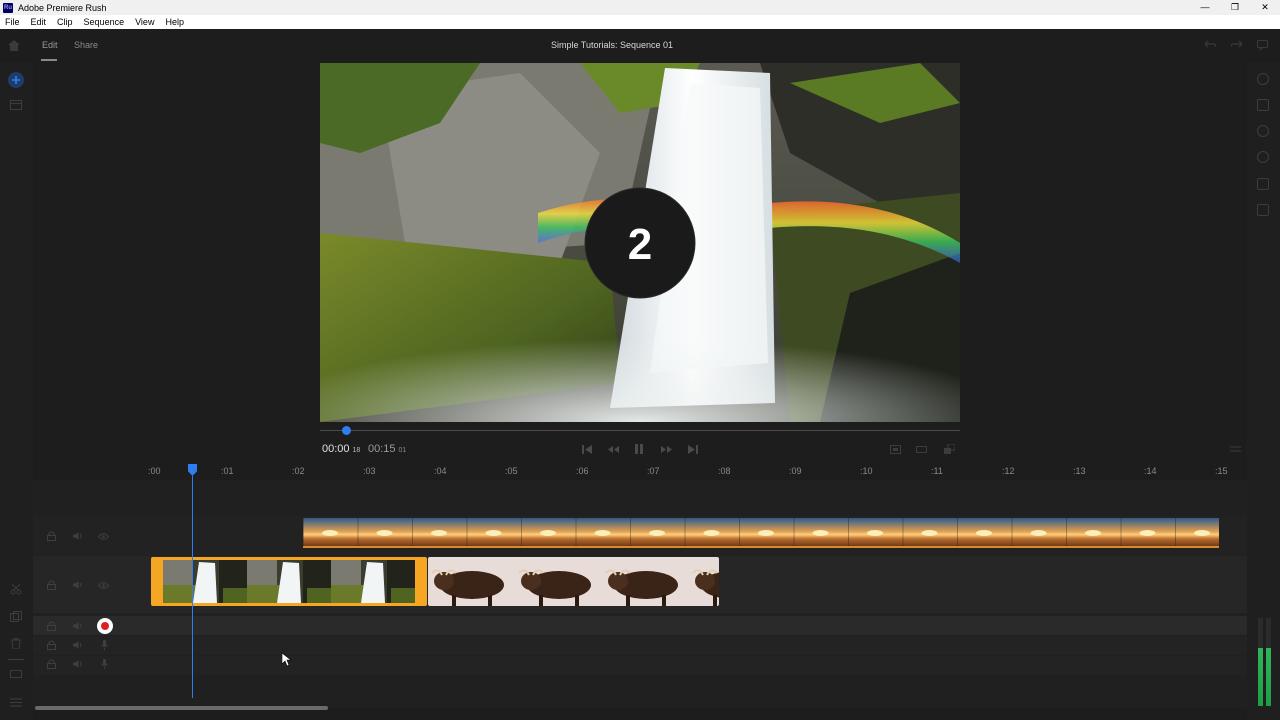 The width and height of the screenshot is (1280, 720). Describe the element at coordinates (192, 587) in the screenshot. I see `playhead-line` at that location.